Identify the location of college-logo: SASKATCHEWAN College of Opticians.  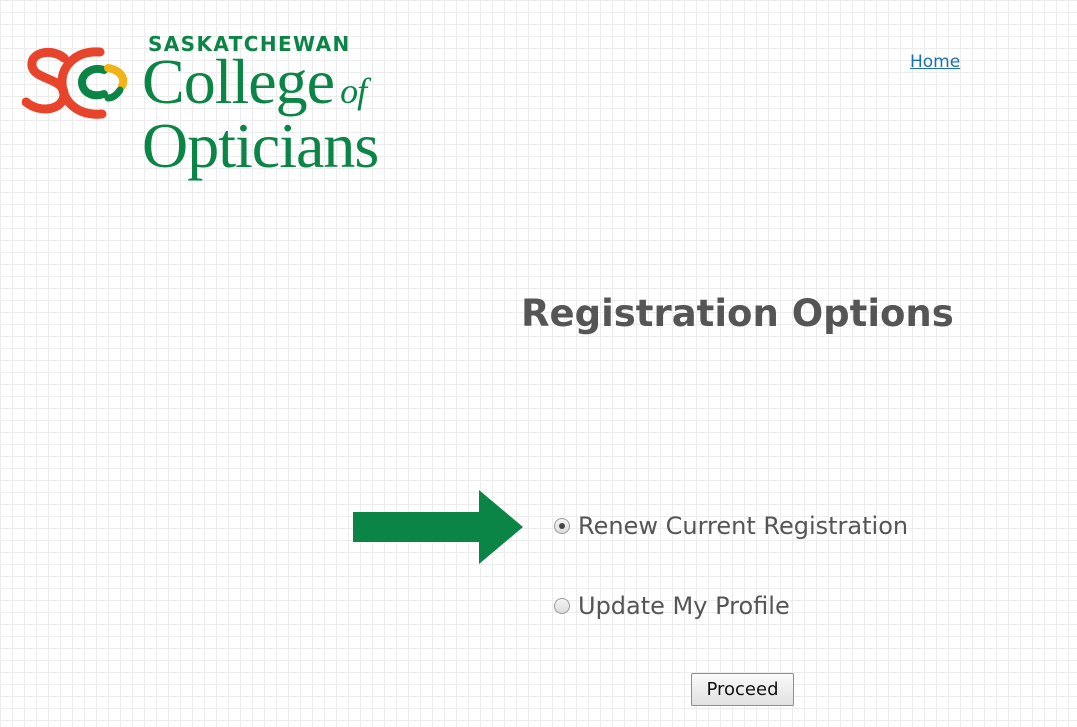
(212, 107).